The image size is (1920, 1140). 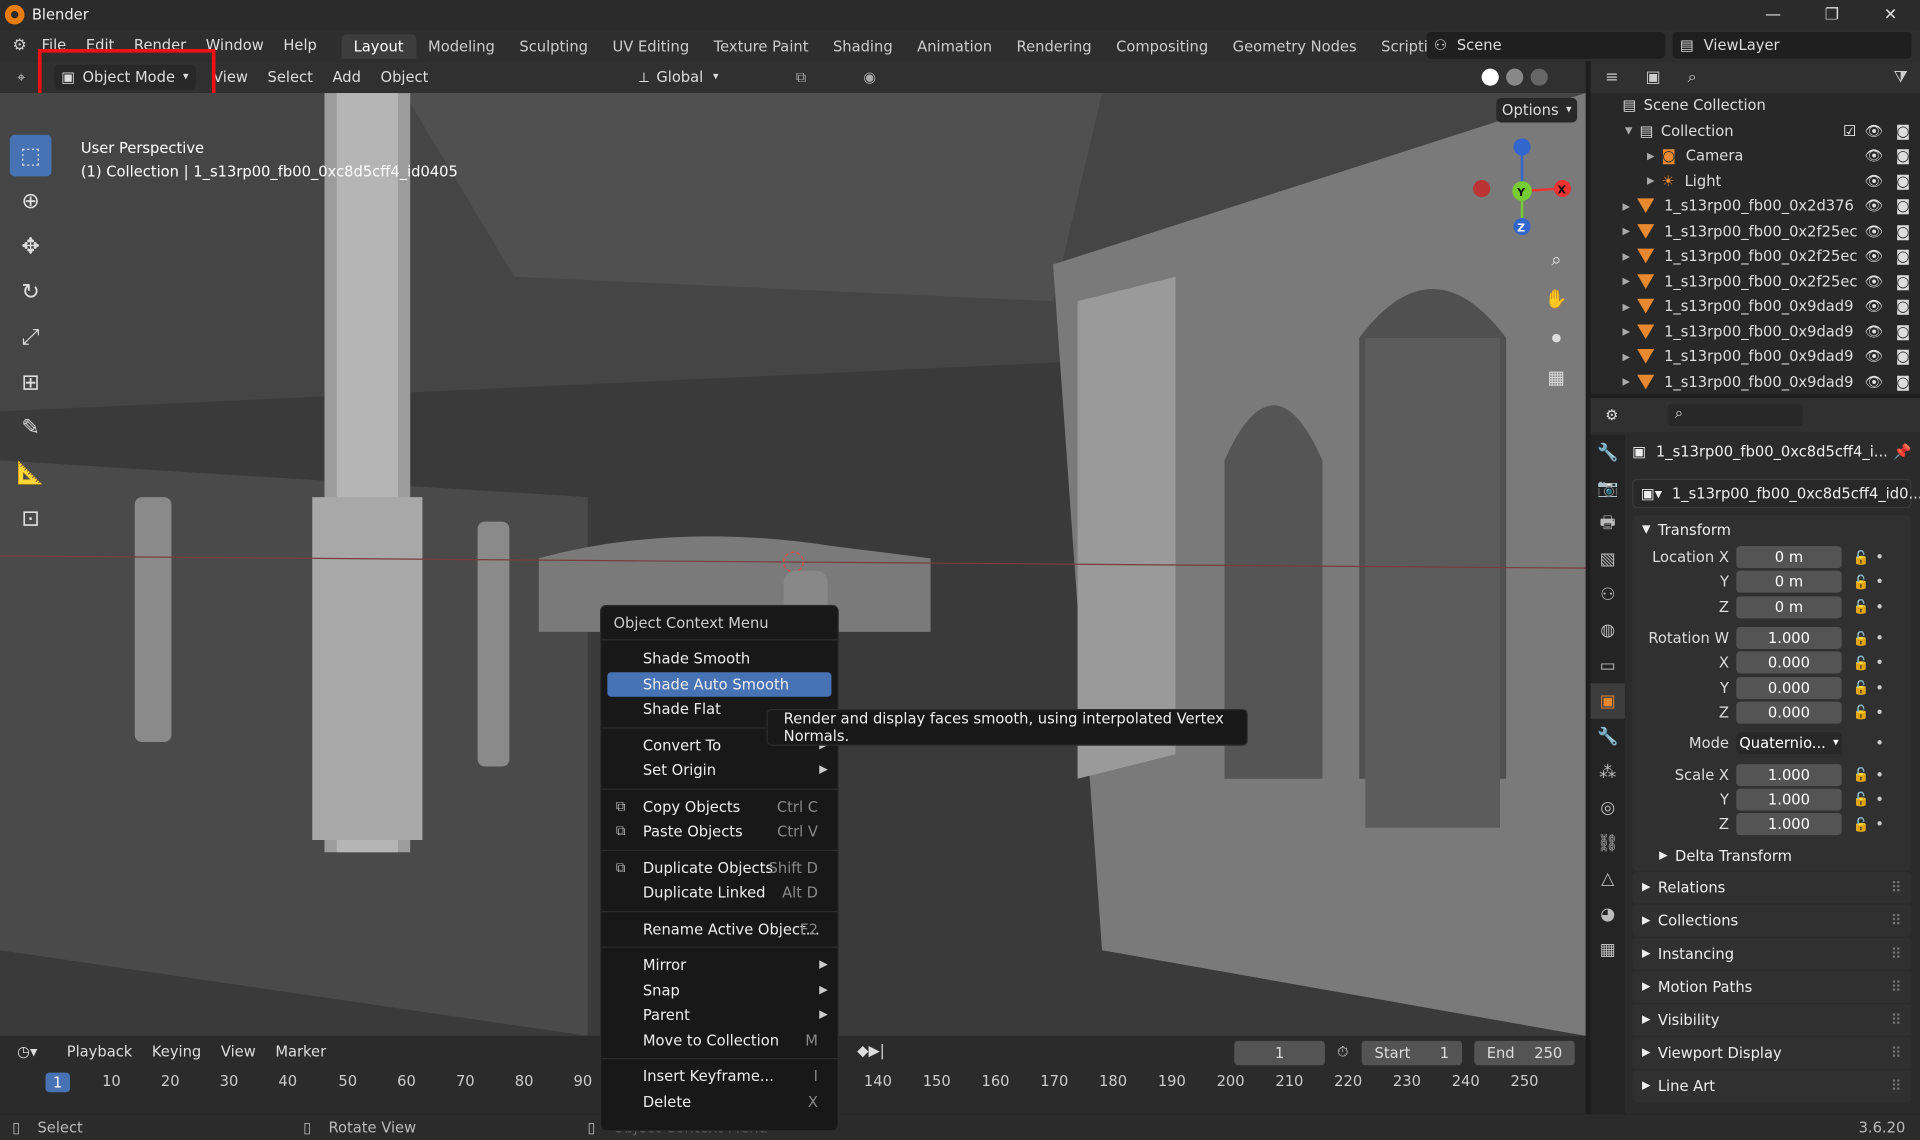 I want to click on tab-layout: Layout, so click(x=378, y=46).